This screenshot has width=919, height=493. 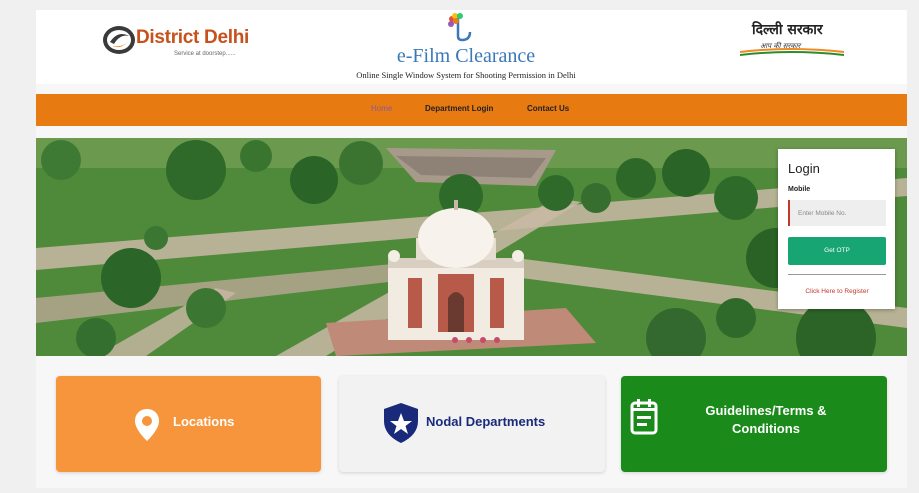 I want to click on locations-card: Locations, so click(x=188, y=424).